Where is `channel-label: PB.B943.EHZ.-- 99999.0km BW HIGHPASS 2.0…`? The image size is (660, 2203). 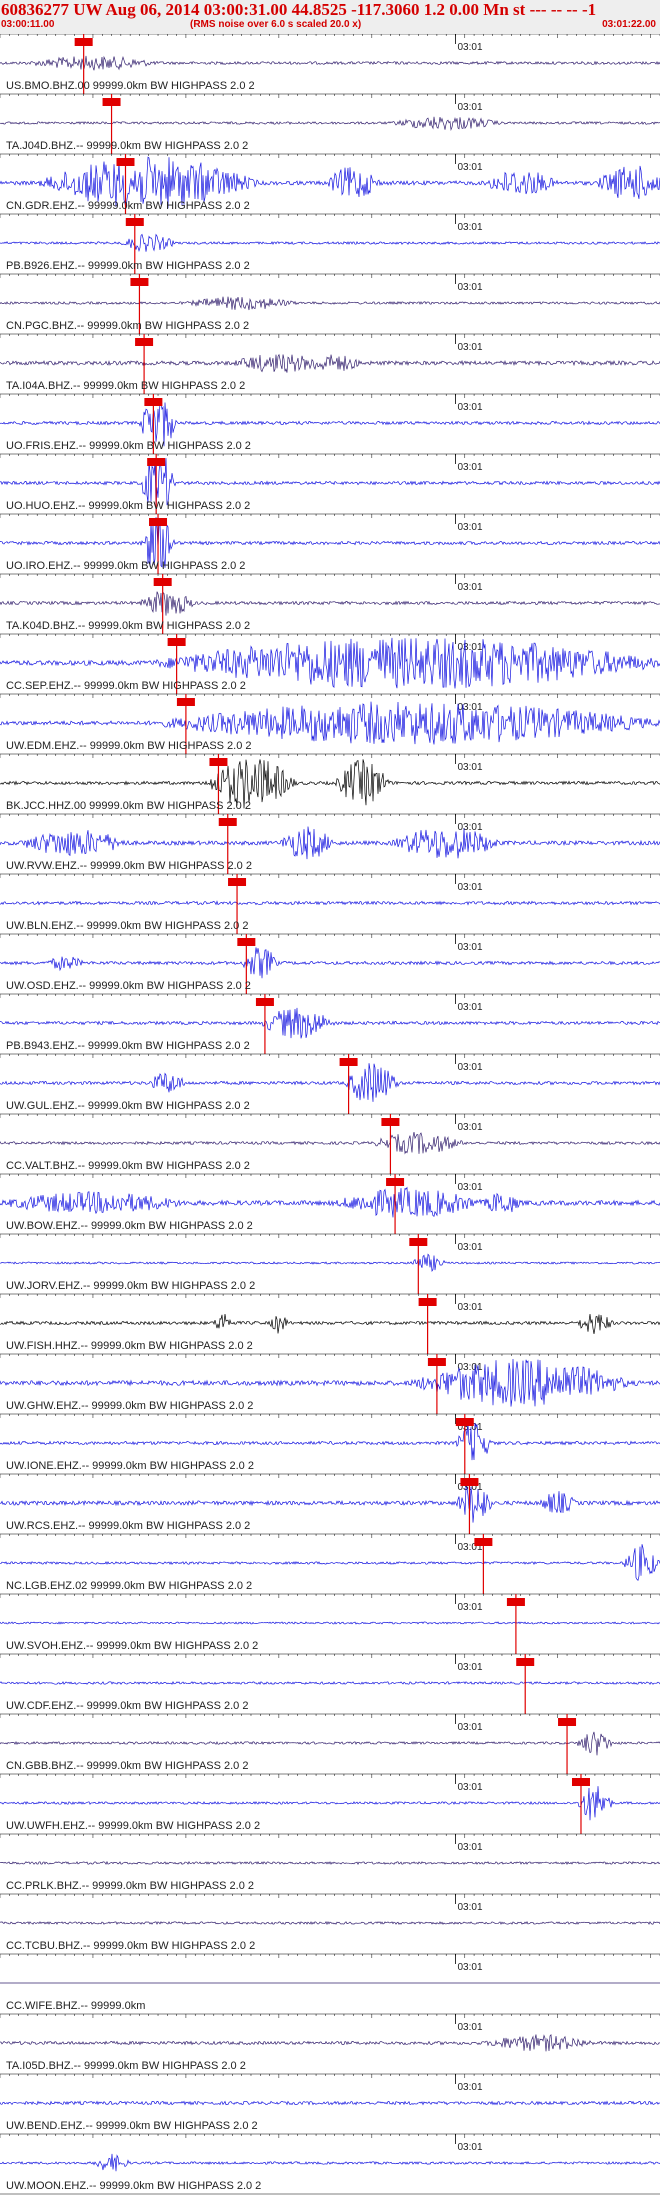
channel-label: PB.B943.EHZ.-- 99999.0km BW HIGHPASS 2.0… is located at coordinates (128, 1046).